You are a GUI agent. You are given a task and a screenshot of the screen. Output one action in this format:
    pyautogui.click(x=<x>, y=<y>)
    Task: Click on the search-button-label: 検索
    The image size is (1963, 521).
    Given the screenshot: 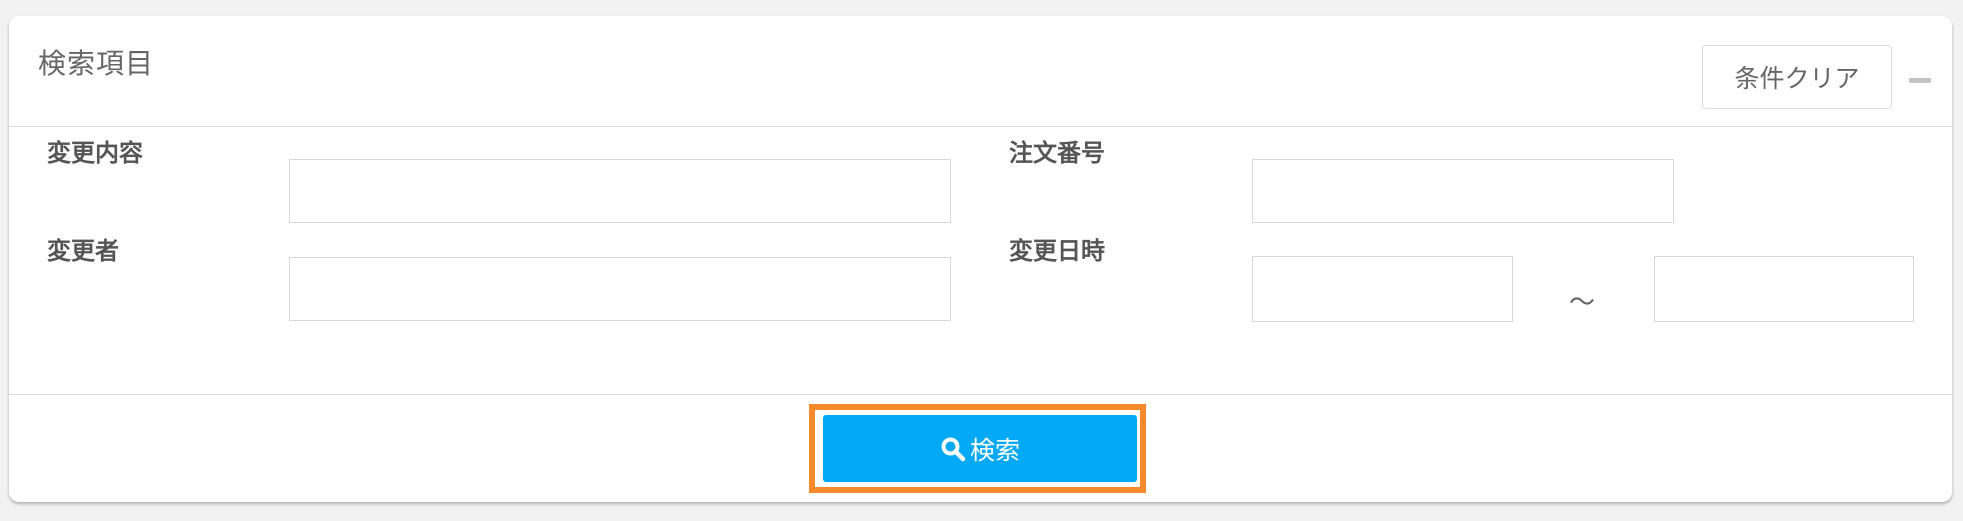 What is the action you would take?
    pyautogui.click(x=994, y=450)
    